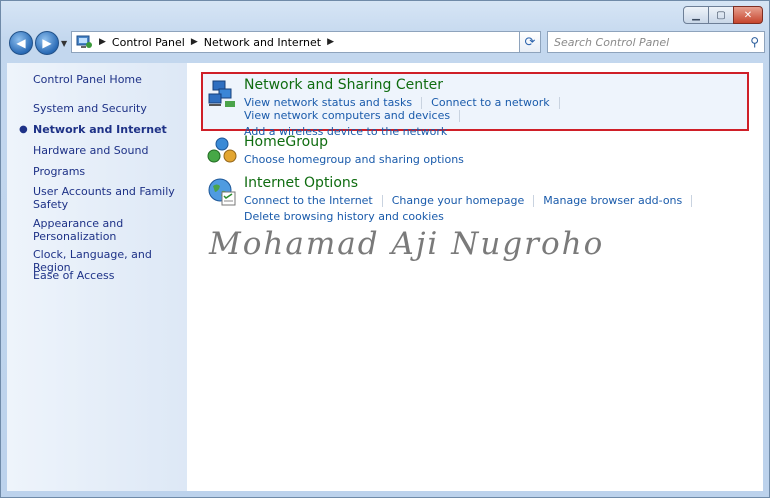  I want to click on arrow-left-icon: ◀, so click(21, 43).